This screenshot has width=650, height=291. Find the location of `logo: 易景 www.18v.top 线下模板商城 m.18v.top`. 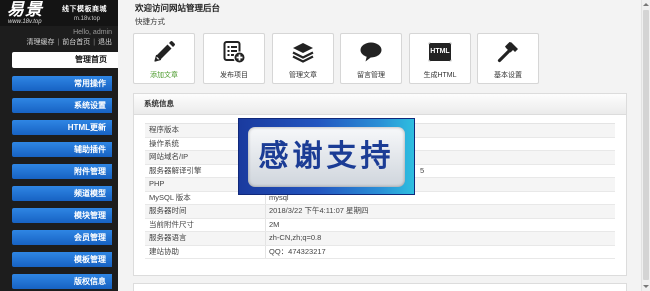

logo: 易景 www.18v.top 线下模板商城 m.18v.top is located at coordinates (59, 13).